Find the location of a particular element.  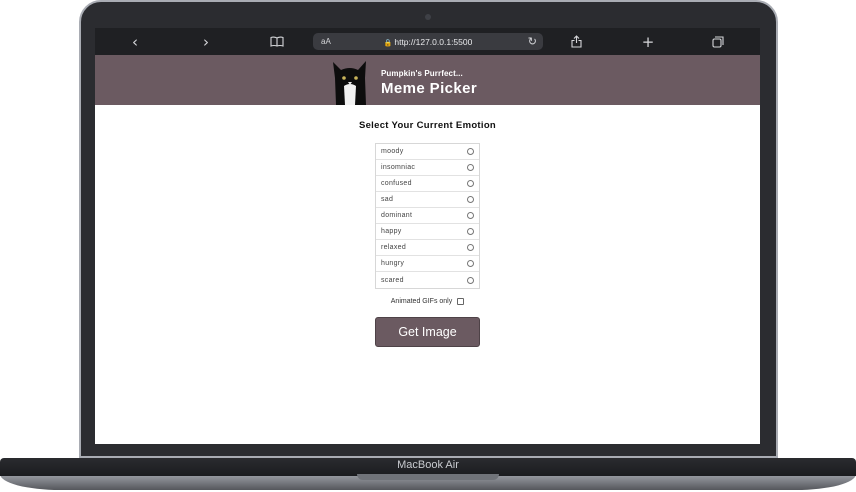

browser-toolbar: ‹ › aA 🔒 http://127.0.0.1:5500 ↻ + is located at coordinates (427, 41).